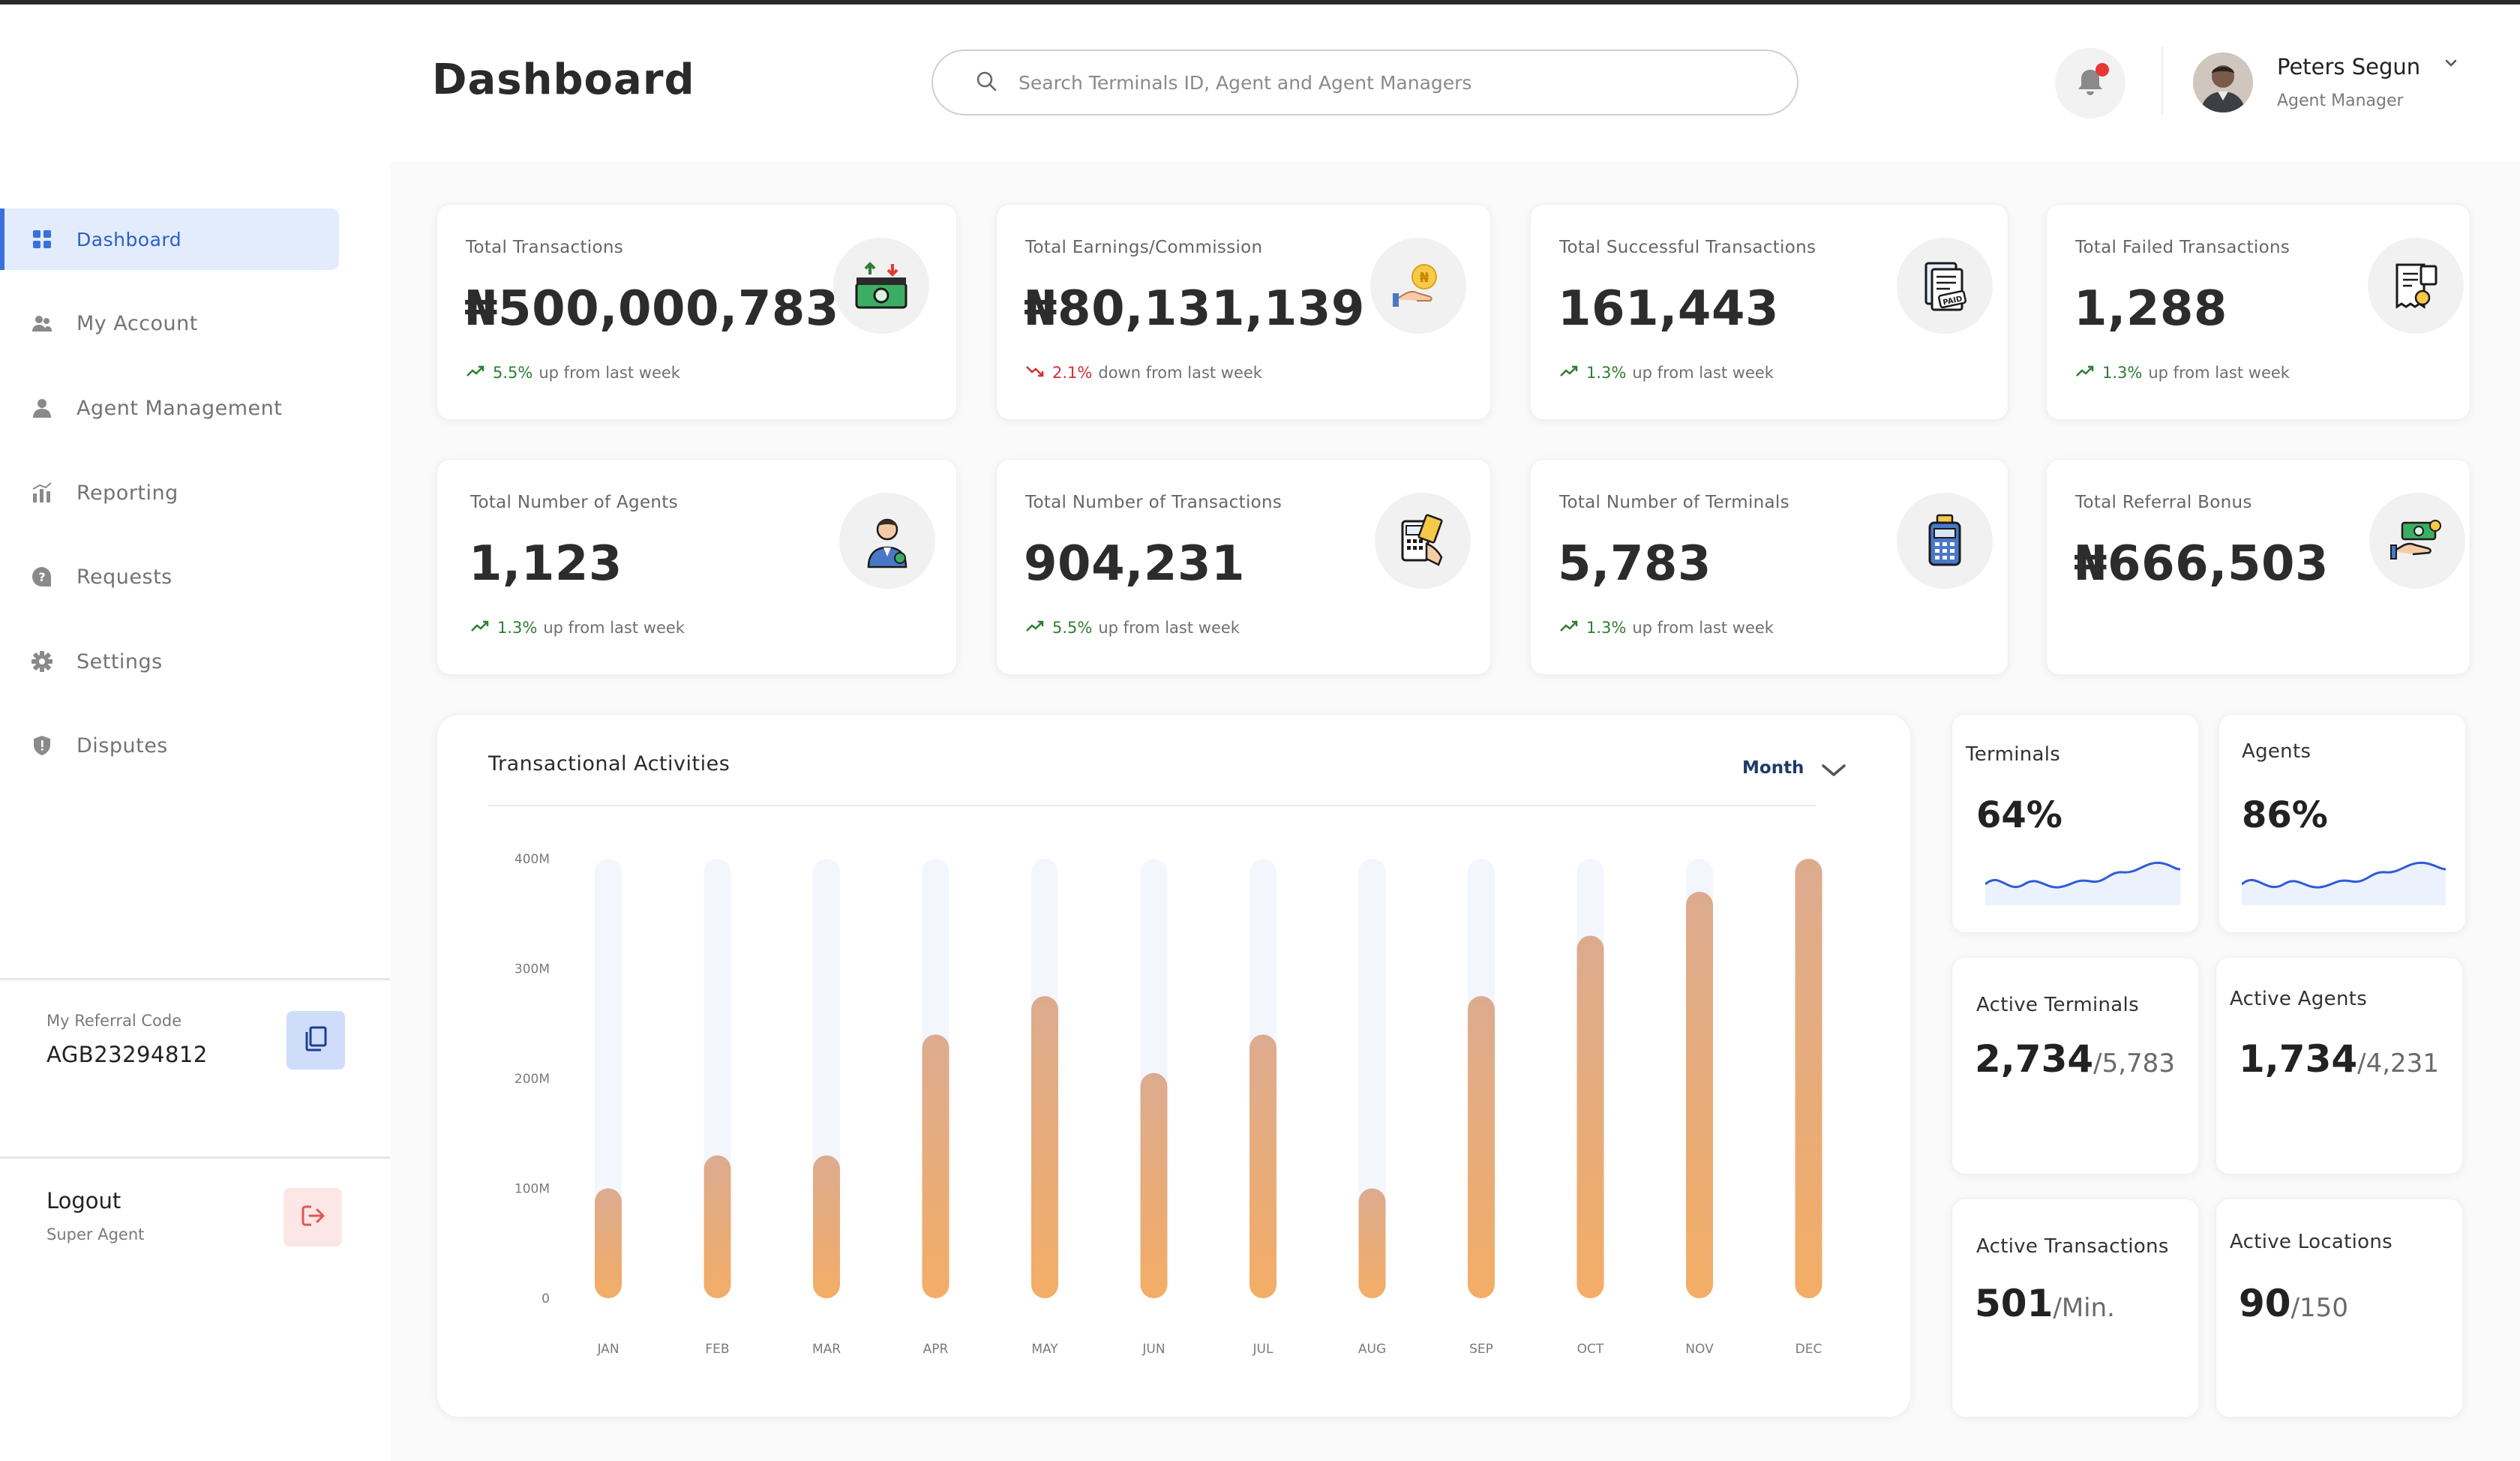  I want to click on gear-icon, so click(42, 662).